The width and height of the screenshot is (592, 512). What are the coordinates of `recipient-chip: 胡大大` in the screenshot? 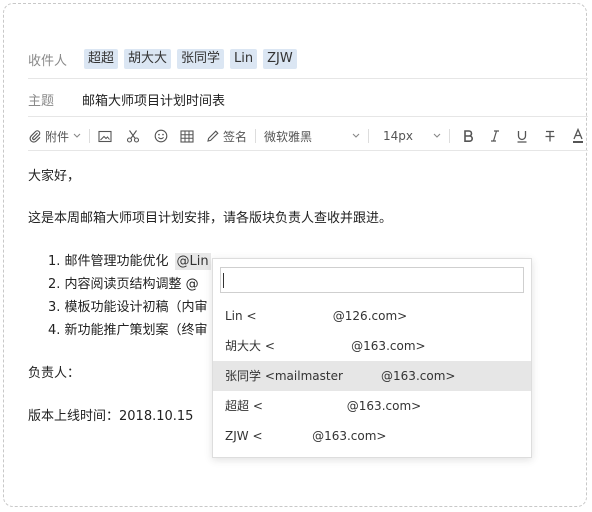 It's located at (148, 59).